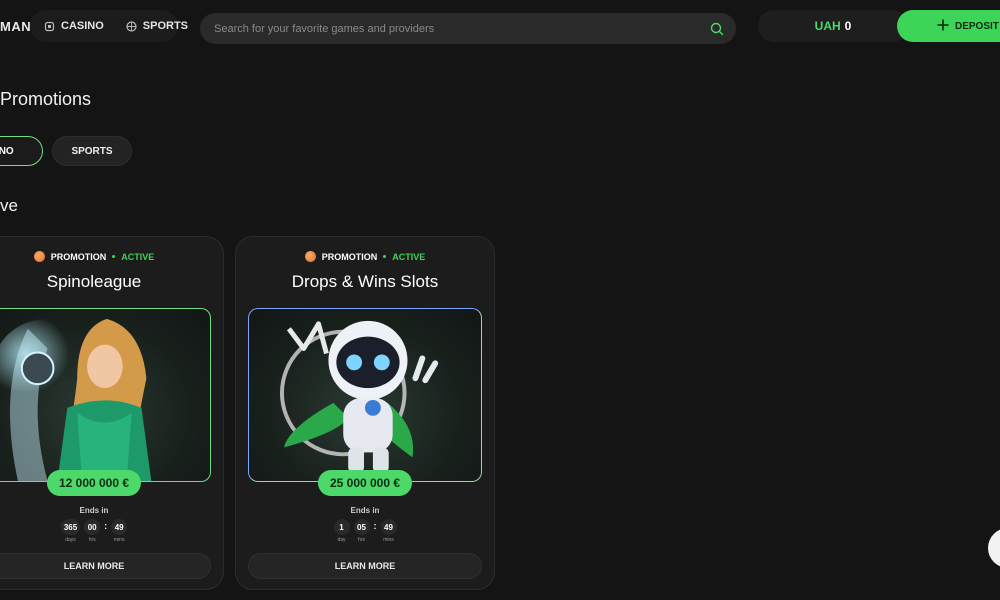  Describe the element at coordinates (994, 548) in the screenshot. I see `chat-fab-button` at that location.